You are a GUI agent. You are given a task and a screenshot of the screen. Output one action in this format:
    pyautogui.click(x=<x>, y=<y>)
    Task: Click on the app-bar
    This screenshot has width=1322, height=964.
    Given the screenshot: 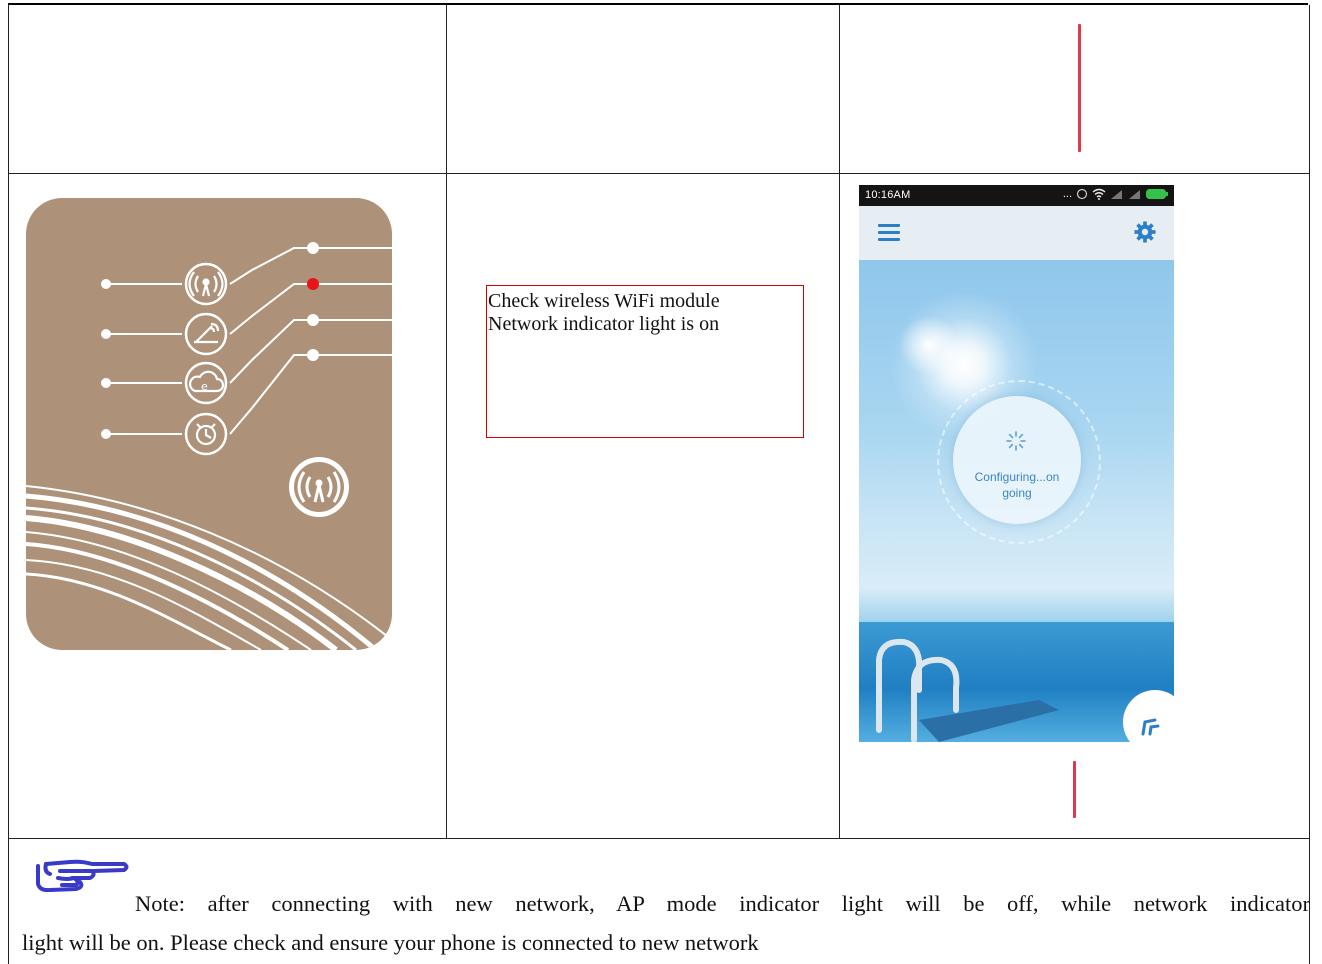 What is the action you would take?
    pyautogui.click(x=1016, y=233)
    